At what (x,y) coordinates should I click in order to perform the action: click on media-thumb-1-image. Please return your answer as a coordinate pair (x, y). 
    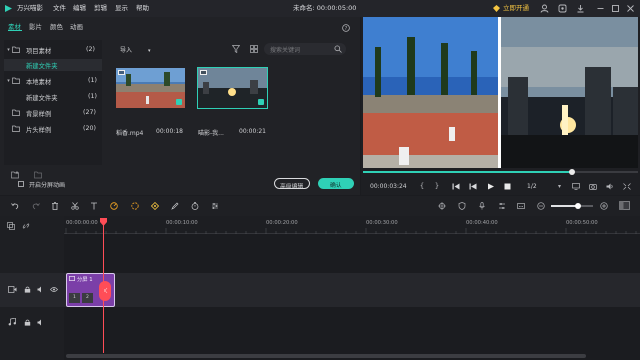
    Looking at the image, I should click on (150, 88).